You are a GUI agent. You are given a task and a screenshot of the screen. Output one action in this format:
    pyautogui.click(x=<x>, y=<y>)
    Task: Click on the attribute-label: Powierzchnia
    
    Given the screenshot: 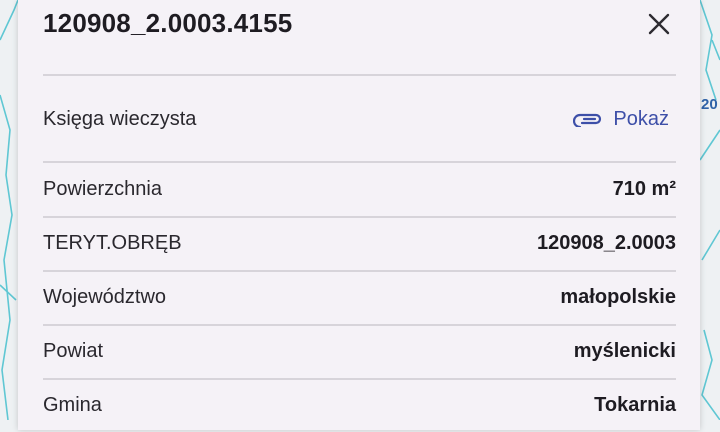 What is the action you would take?
    pyautogui.click(x=102, y=188)
    